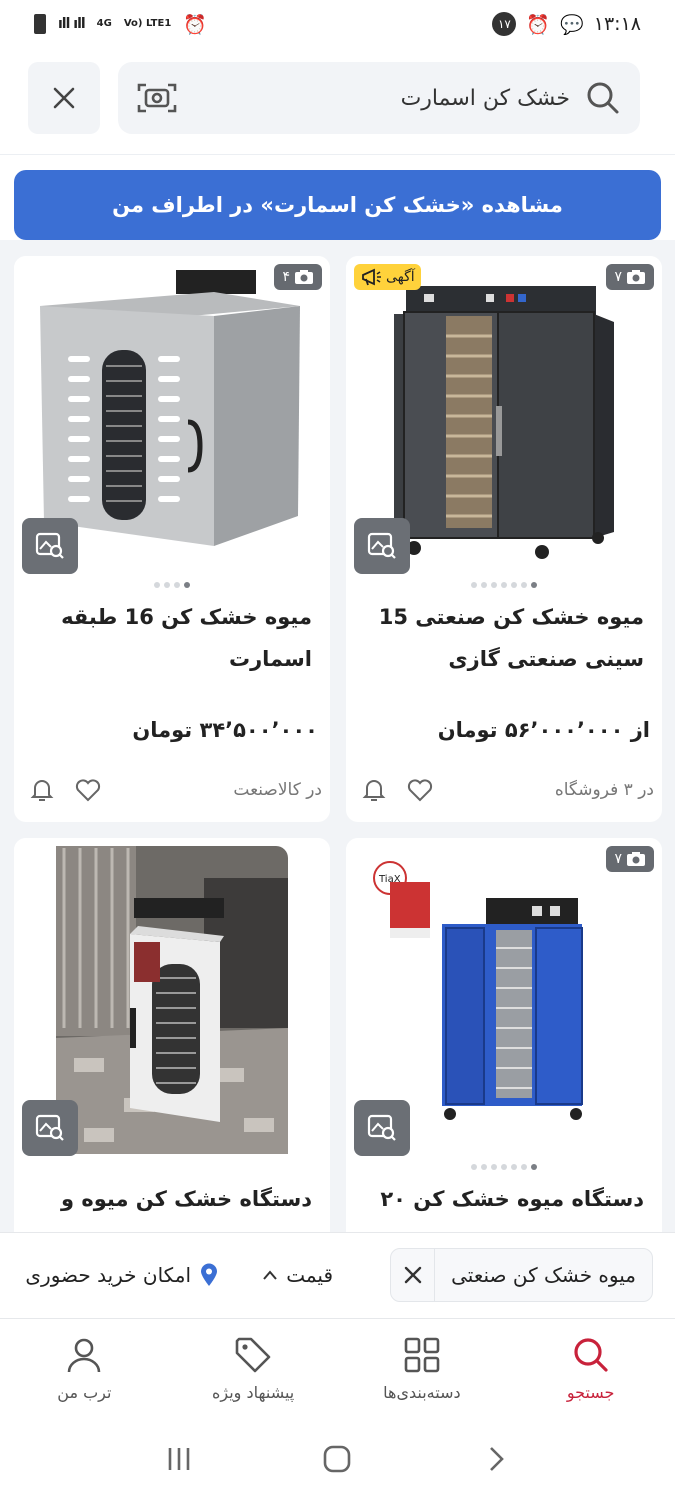 This screenshot has height=1500, width=675. I want to click on status-left: ıll ıll 4G Vo) LTE1 ⏰, so click(120, 24).